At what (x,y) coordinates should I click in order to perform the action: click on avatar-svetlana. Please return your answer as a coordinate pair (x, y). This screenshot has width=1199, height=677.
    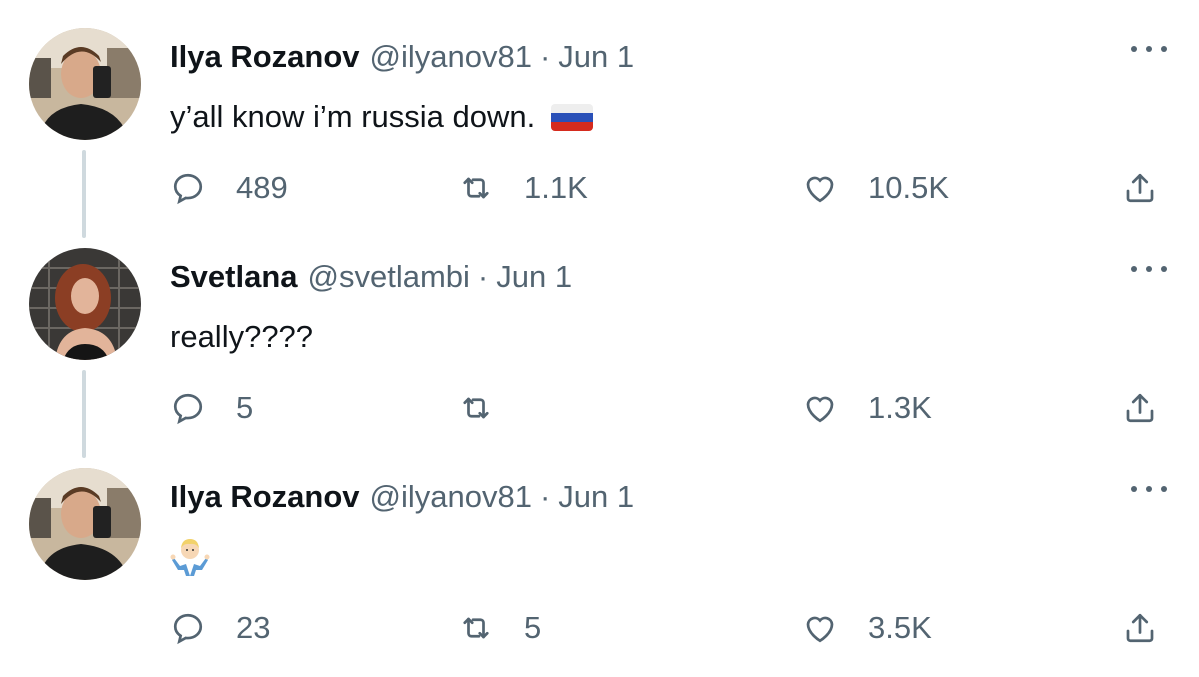
    Looking at the image, I should click on (85, 304).